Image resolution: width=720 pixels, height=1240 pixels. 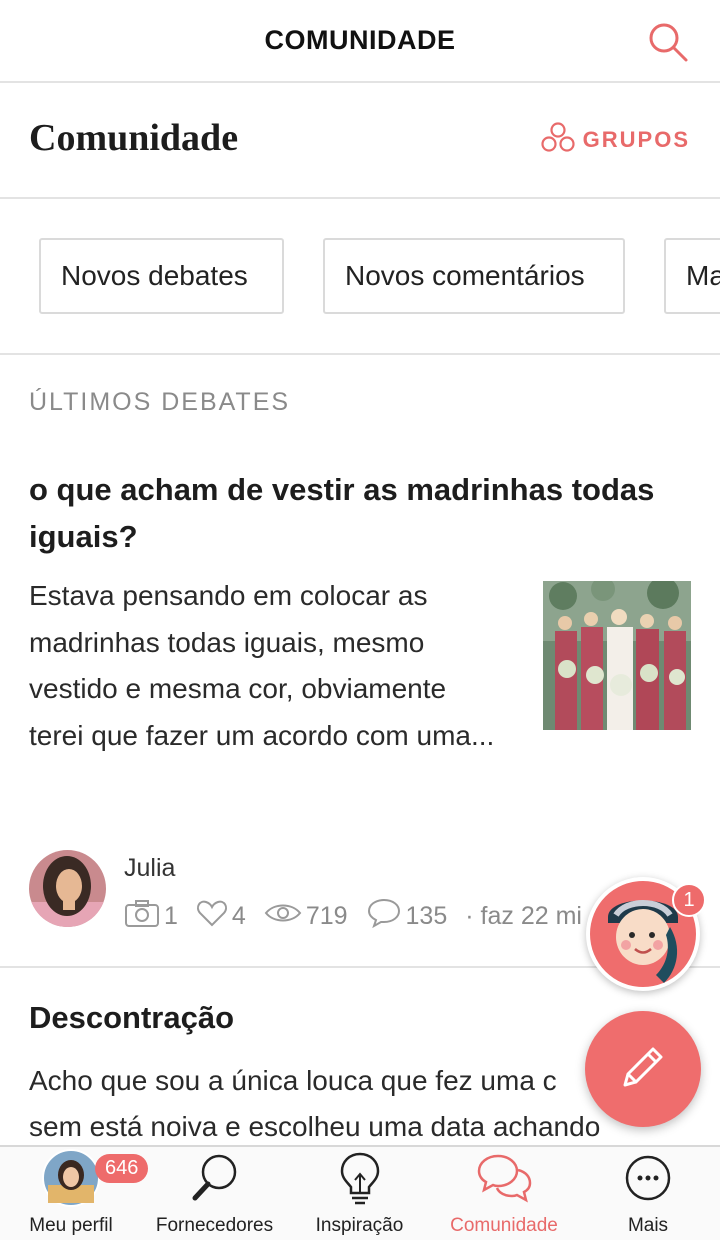 I want to click on pencil-icon, so click(x=643, y=1069).